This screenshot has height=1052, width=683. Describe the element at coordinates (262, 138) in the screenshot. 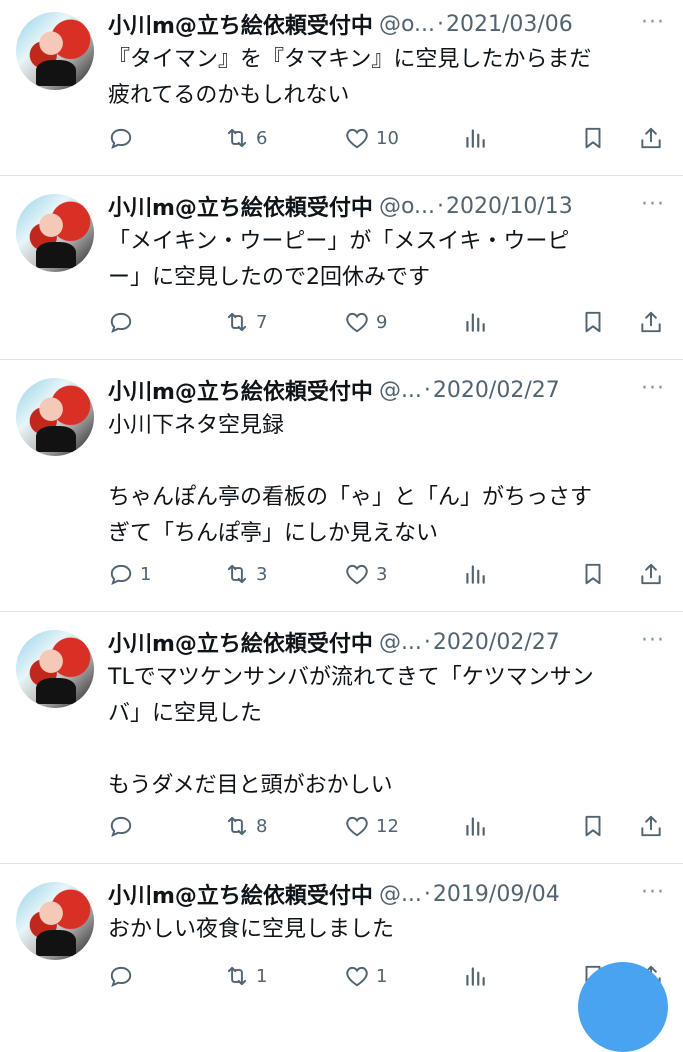

I see `retweet-count: 6` at that location.